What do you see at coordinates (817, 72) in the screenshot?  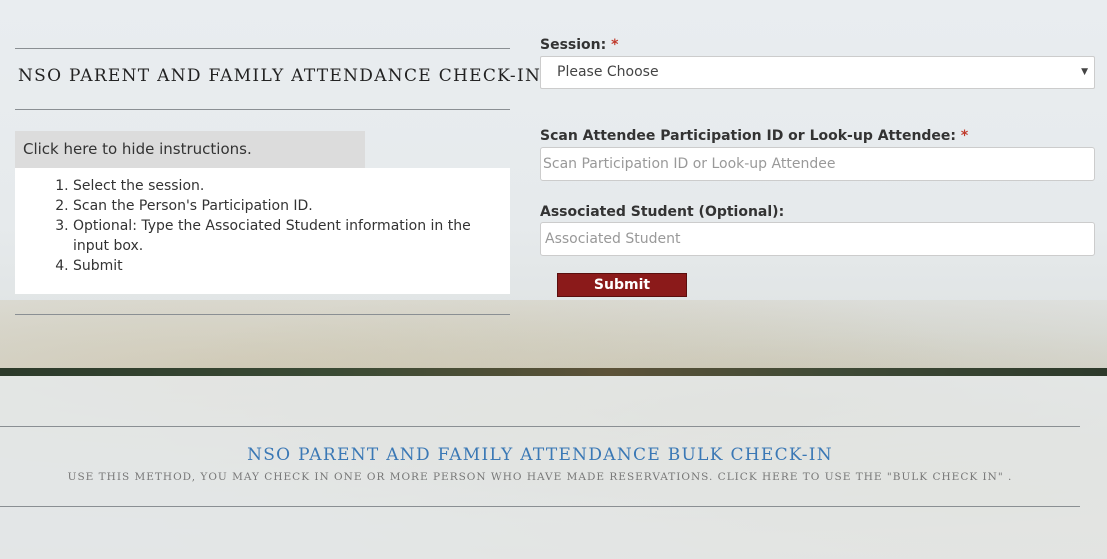 I see `session-select: Please Choose ▼` at bounding box center [817, 72].